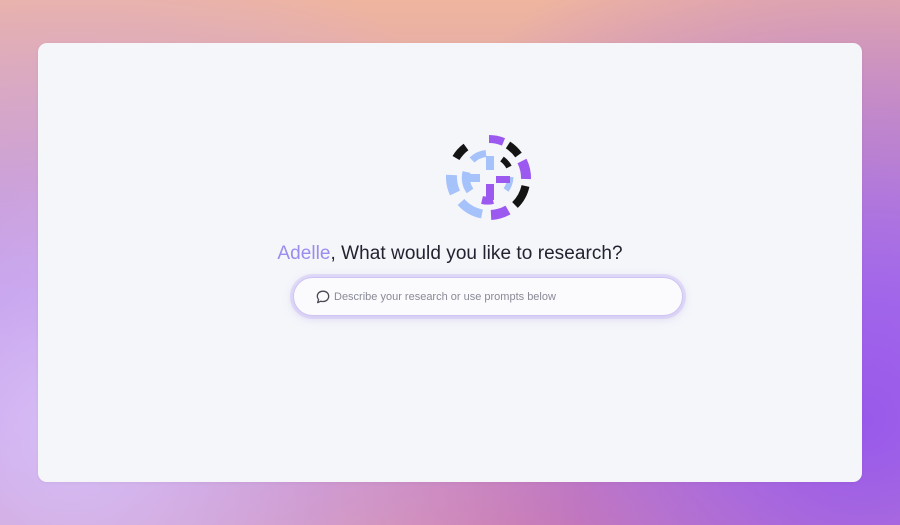 Image resolution: width=900 pixels, height=525 pixels. What do you see at coordinates (482, 253) in the screenshot?
I see `prompt-title: What would you like to research?` at bounding box center [482, 253].